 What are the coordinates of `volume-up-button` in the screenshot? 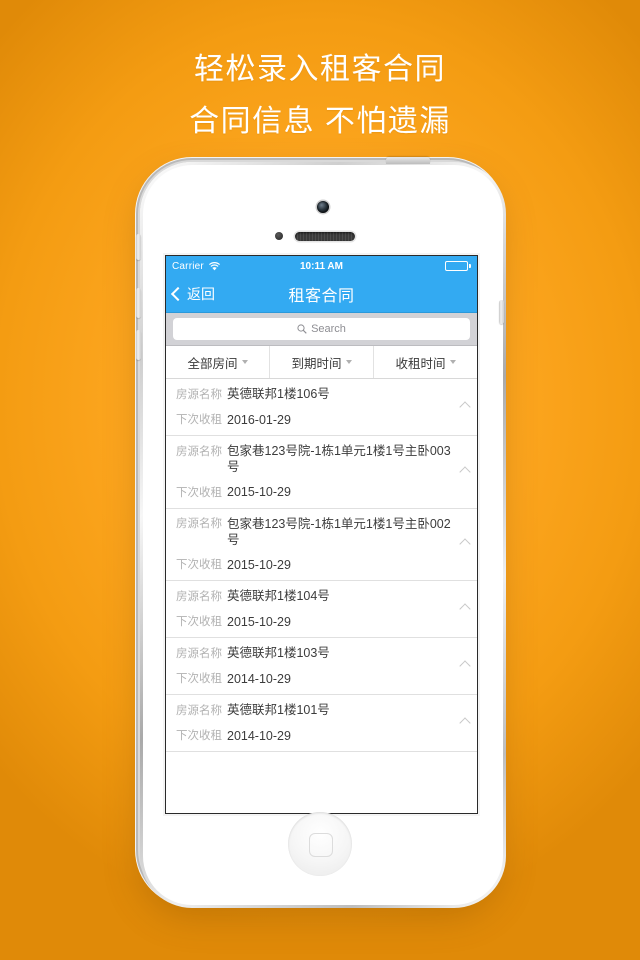 It's located at (138, 303).